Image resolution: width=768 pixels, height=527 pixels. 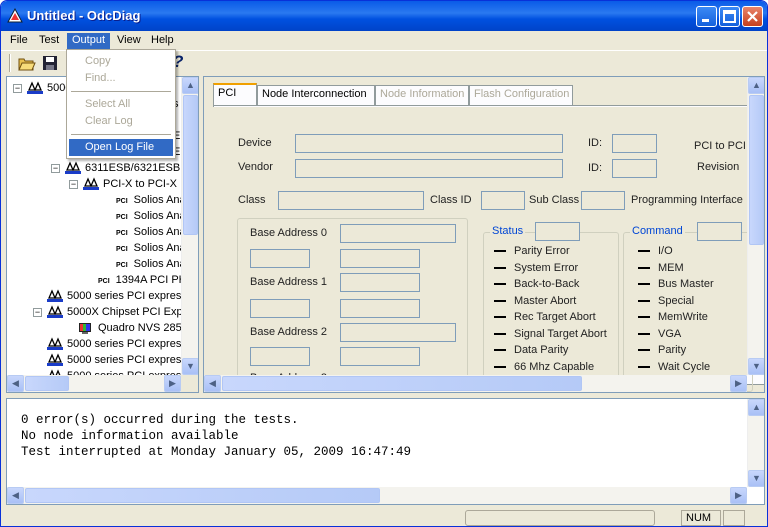 I want to click on class-label: Class, so click(x=252, y=200).